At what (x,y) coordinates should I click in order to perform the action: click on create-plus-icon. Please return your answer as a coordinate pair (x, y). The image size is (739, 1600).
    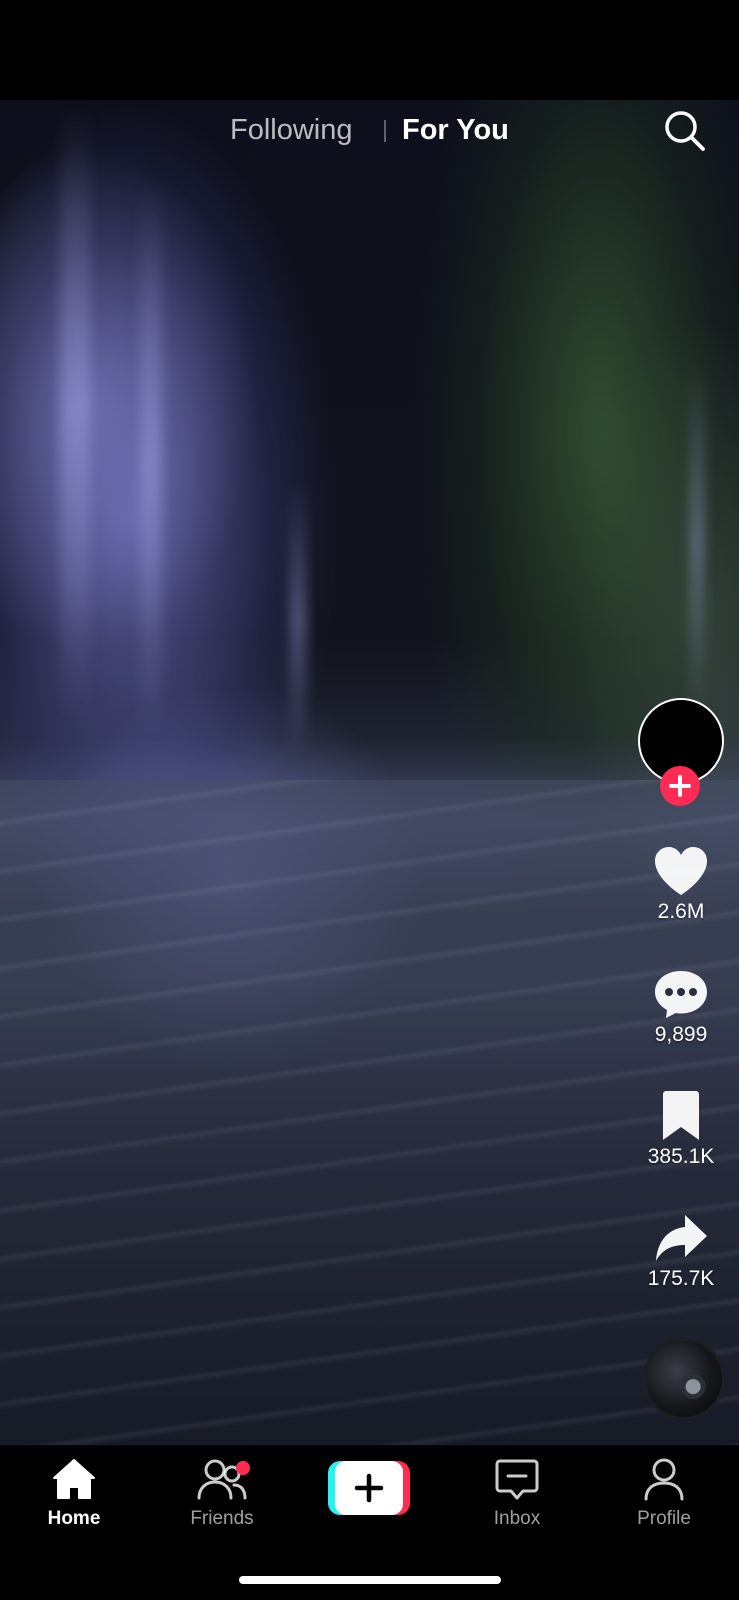
    Looking at the image, I should click on (369, 1488).